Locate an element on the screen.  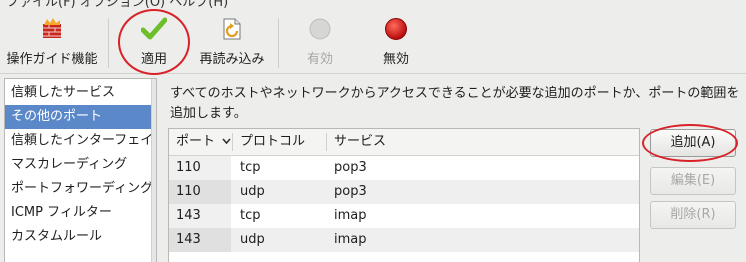
sidebar-item-other-ports: その他のポート is located at coordinates (79, 117).